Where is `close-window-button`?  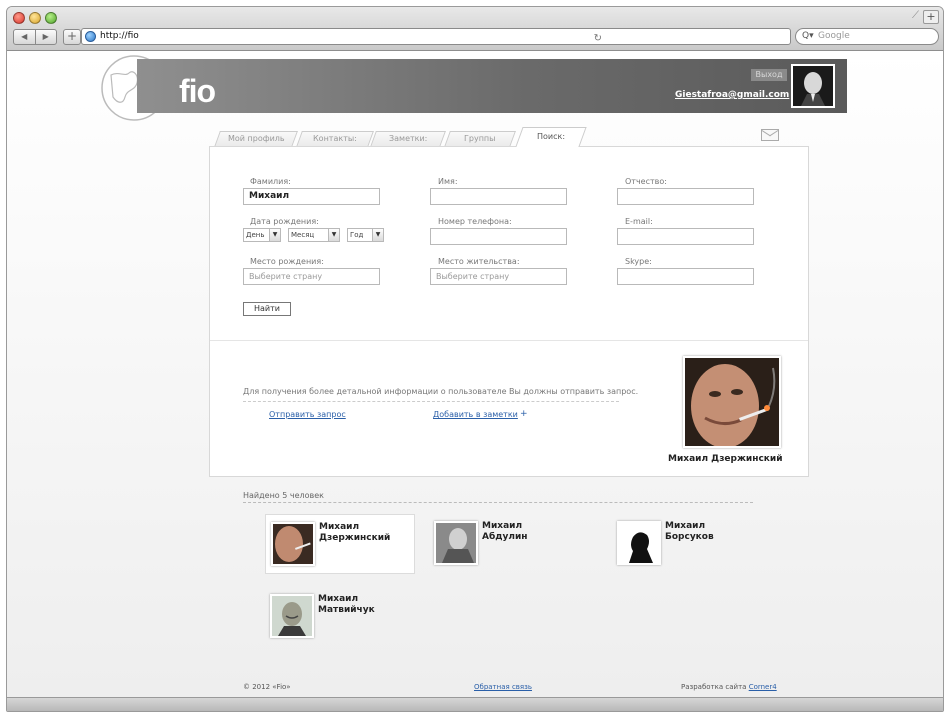
close-window-button is located at coordinates (19, 18).